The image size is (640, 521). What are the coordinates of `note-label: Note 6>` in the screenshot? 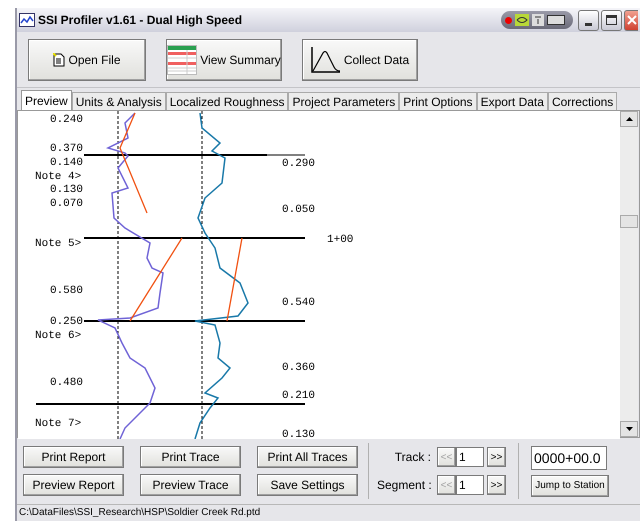 It's located at (58, 336).